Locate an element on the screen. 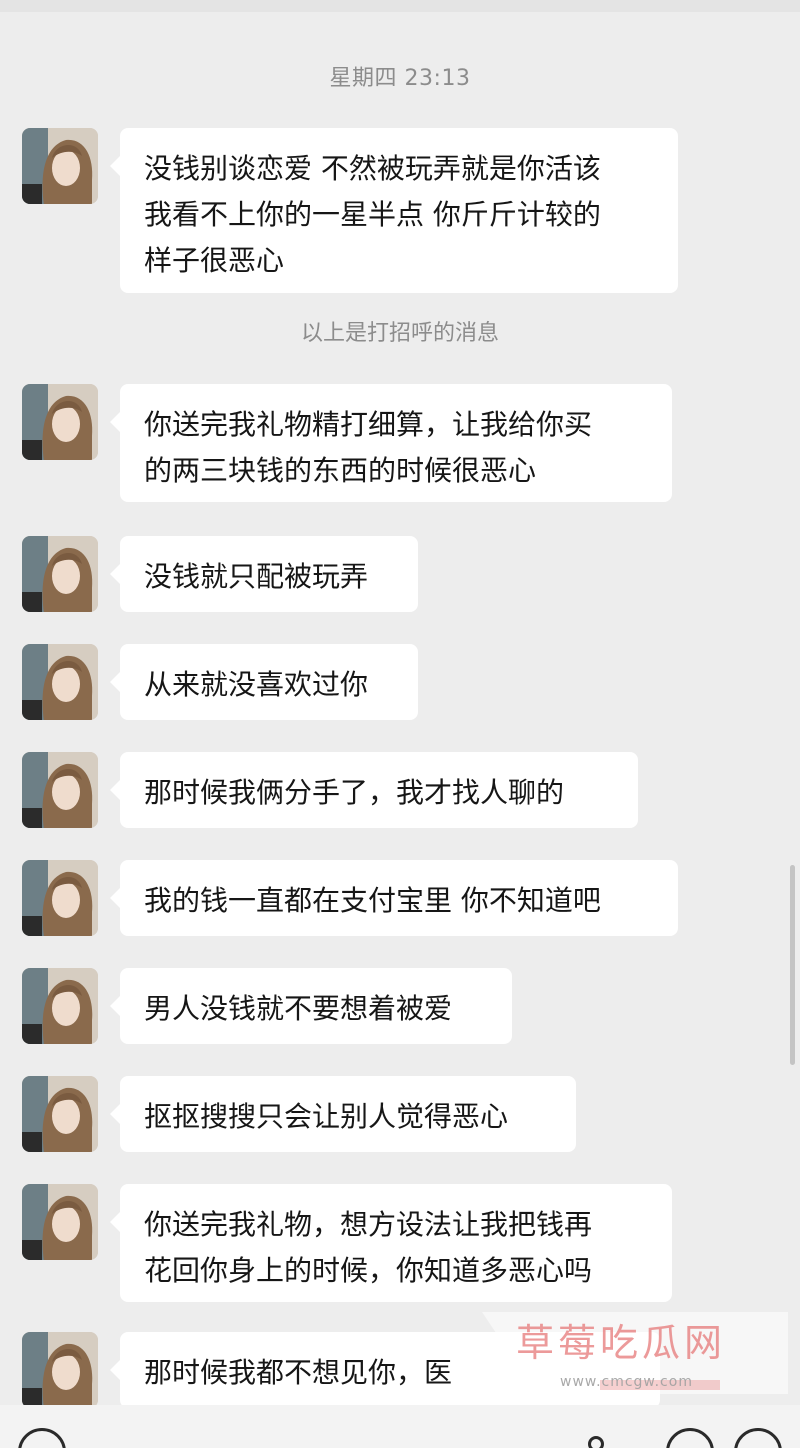 The image size is (800, 1448). top-strip is located at coordinates (400, 6).